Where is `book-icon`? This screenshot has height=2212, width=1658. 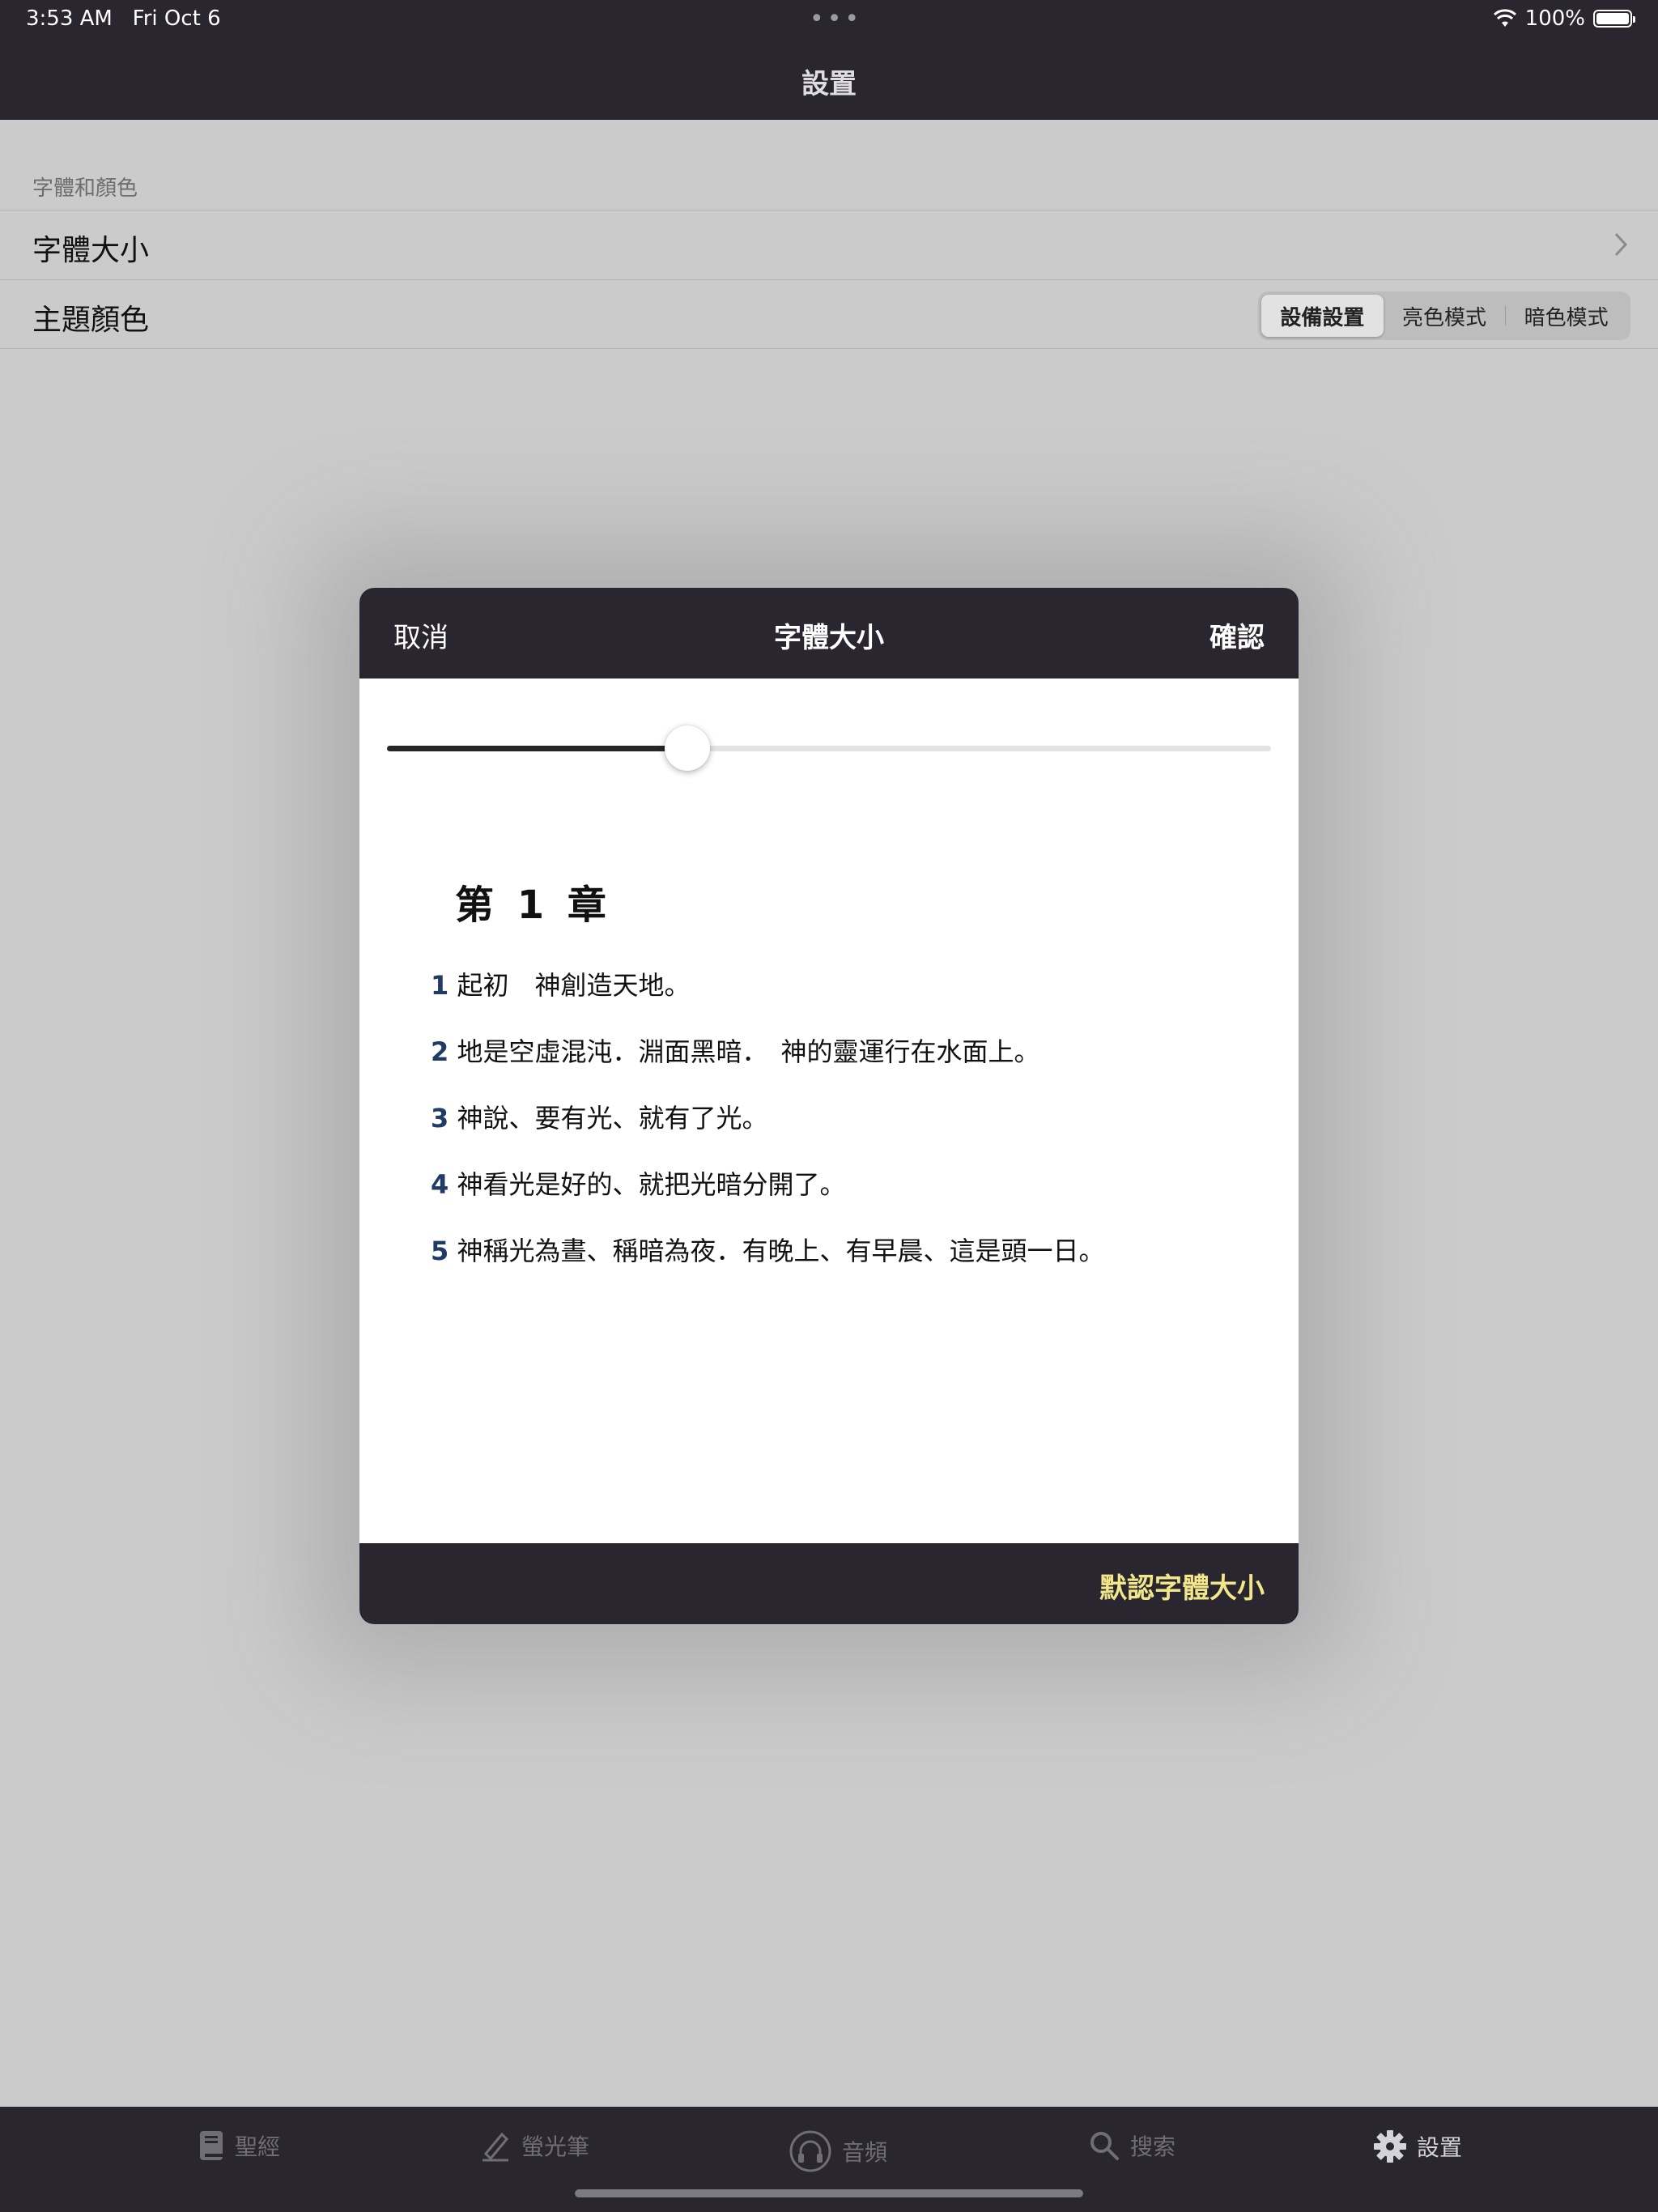 book-icon is located at coordinates (211, 2146).